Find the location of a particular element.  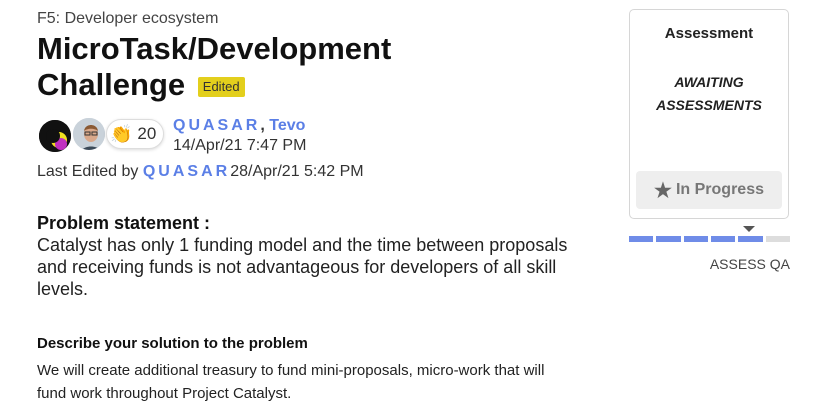

authors-row: 👏 20 QUASAR, Tevo 14/Apr/21 7:47 PM is located at coordinates (202, 136).